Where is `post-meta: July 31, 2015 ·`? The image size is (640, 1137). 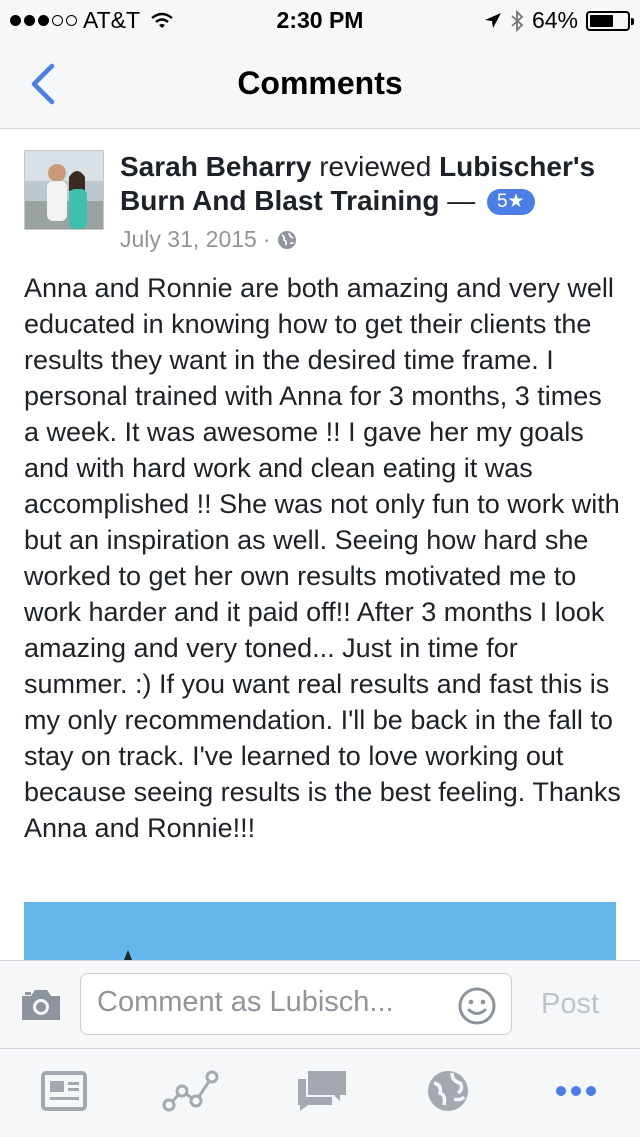 post-meta: July 31, 2015 · is located at coordinates (208, 239).